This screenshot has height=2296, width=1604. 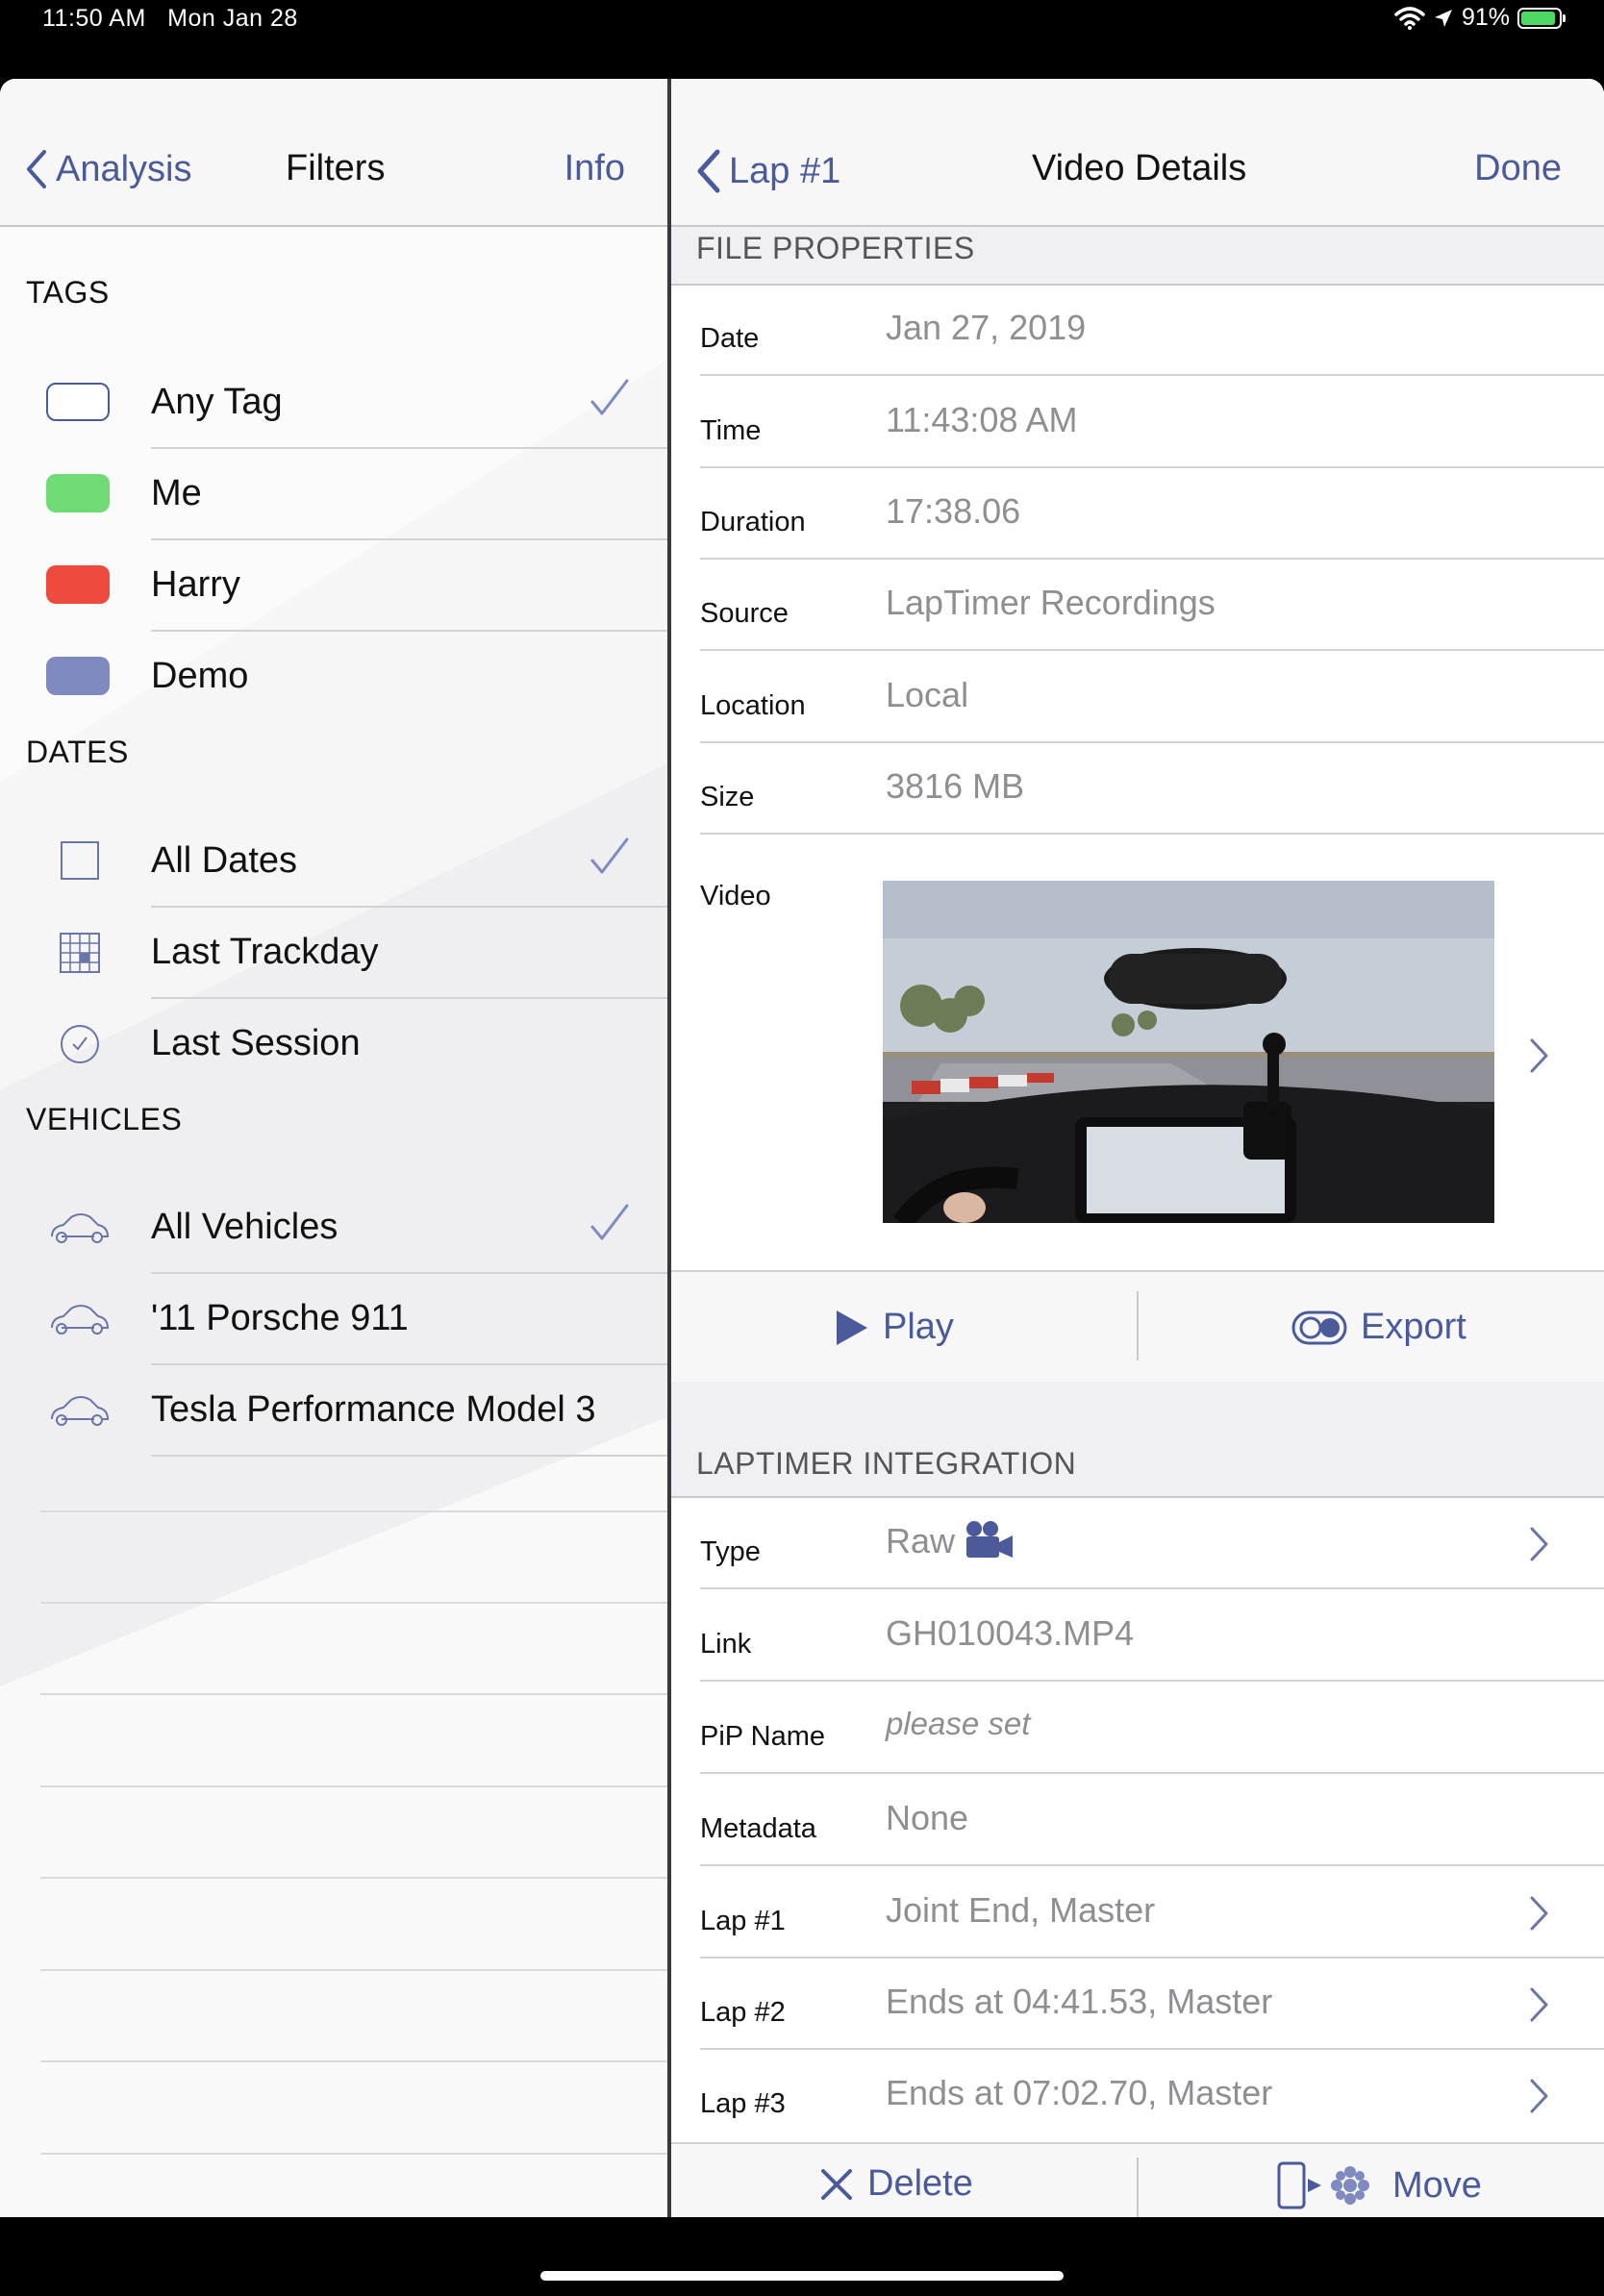 I want to click on tags-header: TAGS, so click(x=68, y=292).